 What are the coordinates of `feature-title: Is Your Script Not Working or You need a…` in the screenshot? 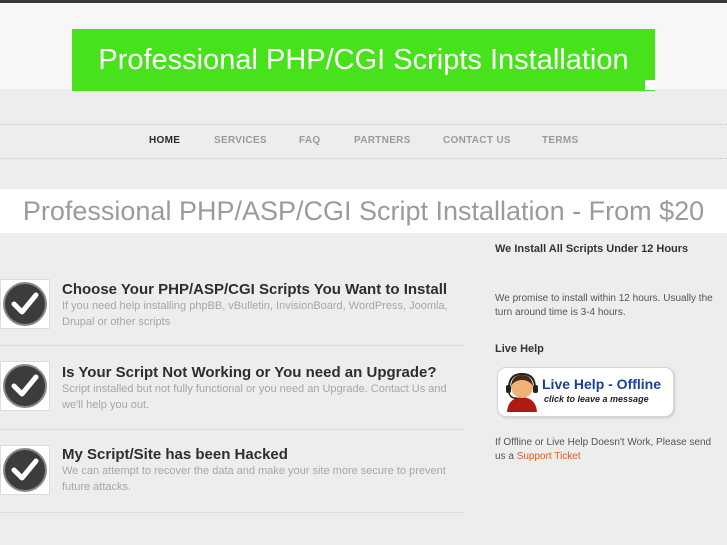 It's located at (249, 372).